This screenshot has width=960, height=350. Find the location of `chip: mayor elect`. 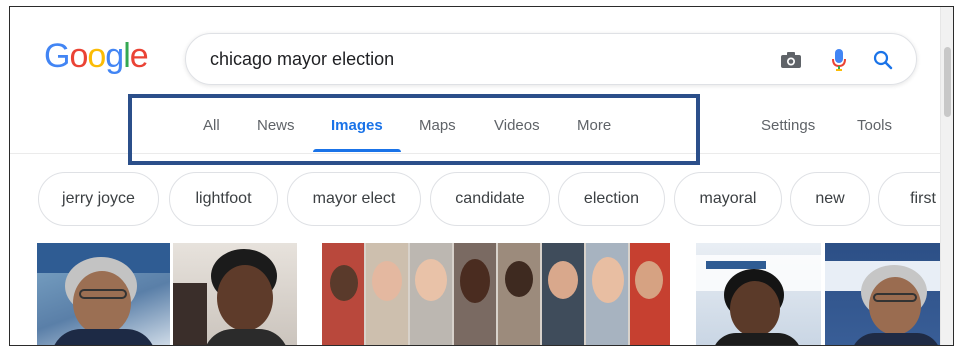

chip: mayor elect is located at coordinates (354, 199).